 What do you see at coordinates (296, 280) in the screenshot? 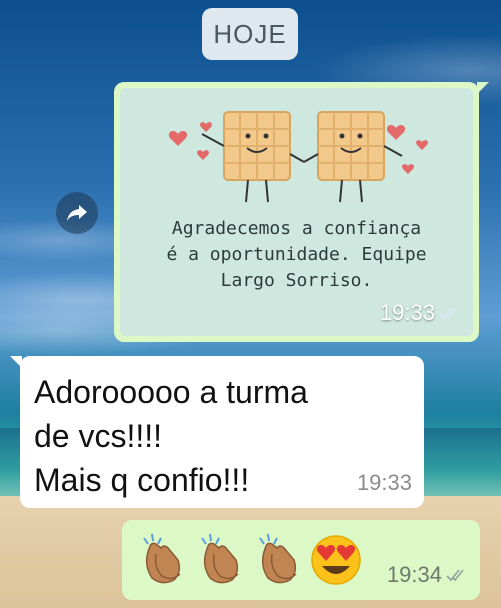
I see `image-caption-line: Largo Sorriso.` at bounding box center [296, 280].